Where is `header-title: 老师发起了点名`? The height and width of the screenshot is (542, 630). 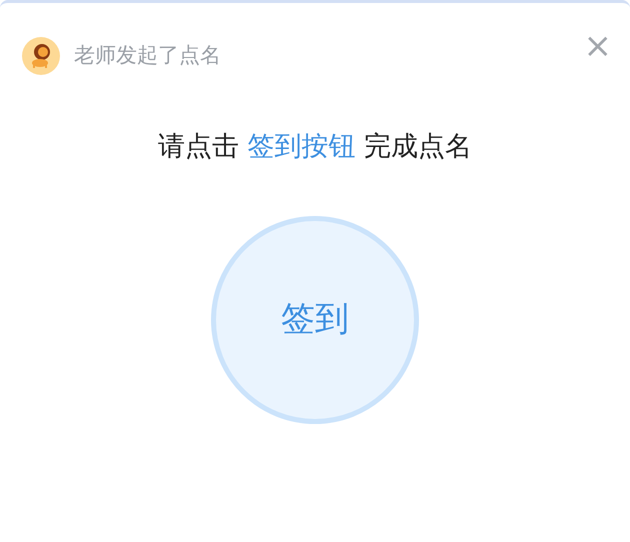
header-title: 老师发起了点名 is located at coordinates (147, 56).